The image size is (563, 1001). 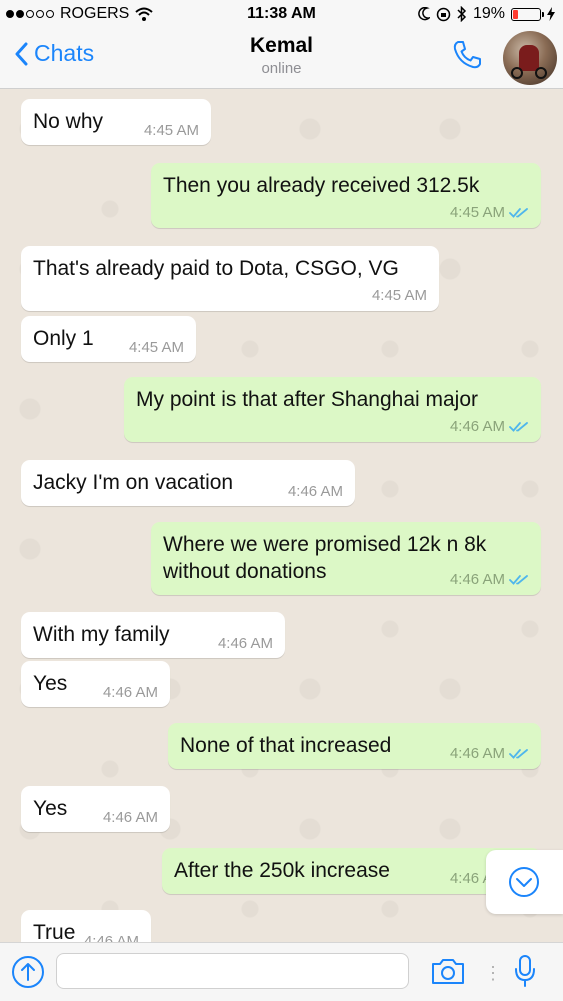 What do you see at coordinates (133, 482) in the screenshot?
I see `message-text: Jacky I'm on vacation` at bounding box center [133, 482].